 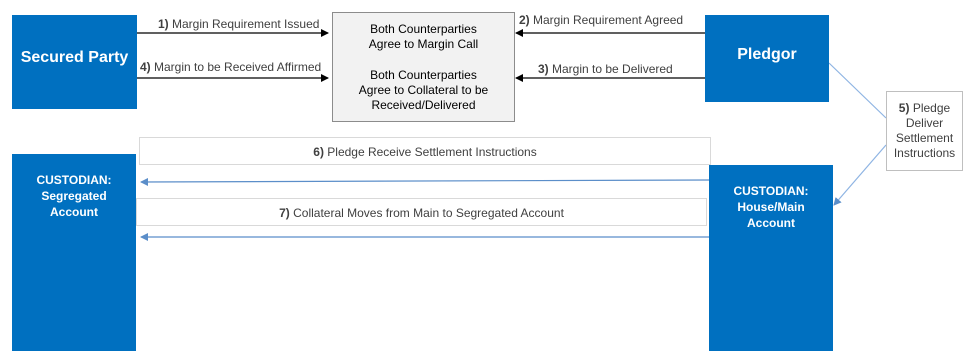 What do you see at coordinates (74, 252) in the screenshot?
I see `custodian-segregated-box: CUSTODIAN: Segregated Account` at bounding box center [74, 252].